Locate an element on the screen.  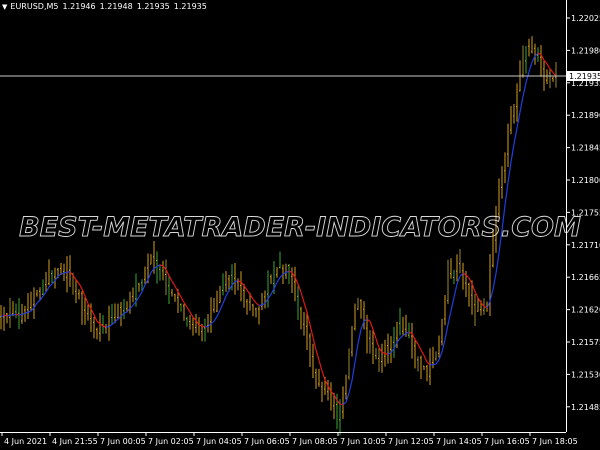
y-tick-label: 1.21845 is located at coordinates (585, 148).